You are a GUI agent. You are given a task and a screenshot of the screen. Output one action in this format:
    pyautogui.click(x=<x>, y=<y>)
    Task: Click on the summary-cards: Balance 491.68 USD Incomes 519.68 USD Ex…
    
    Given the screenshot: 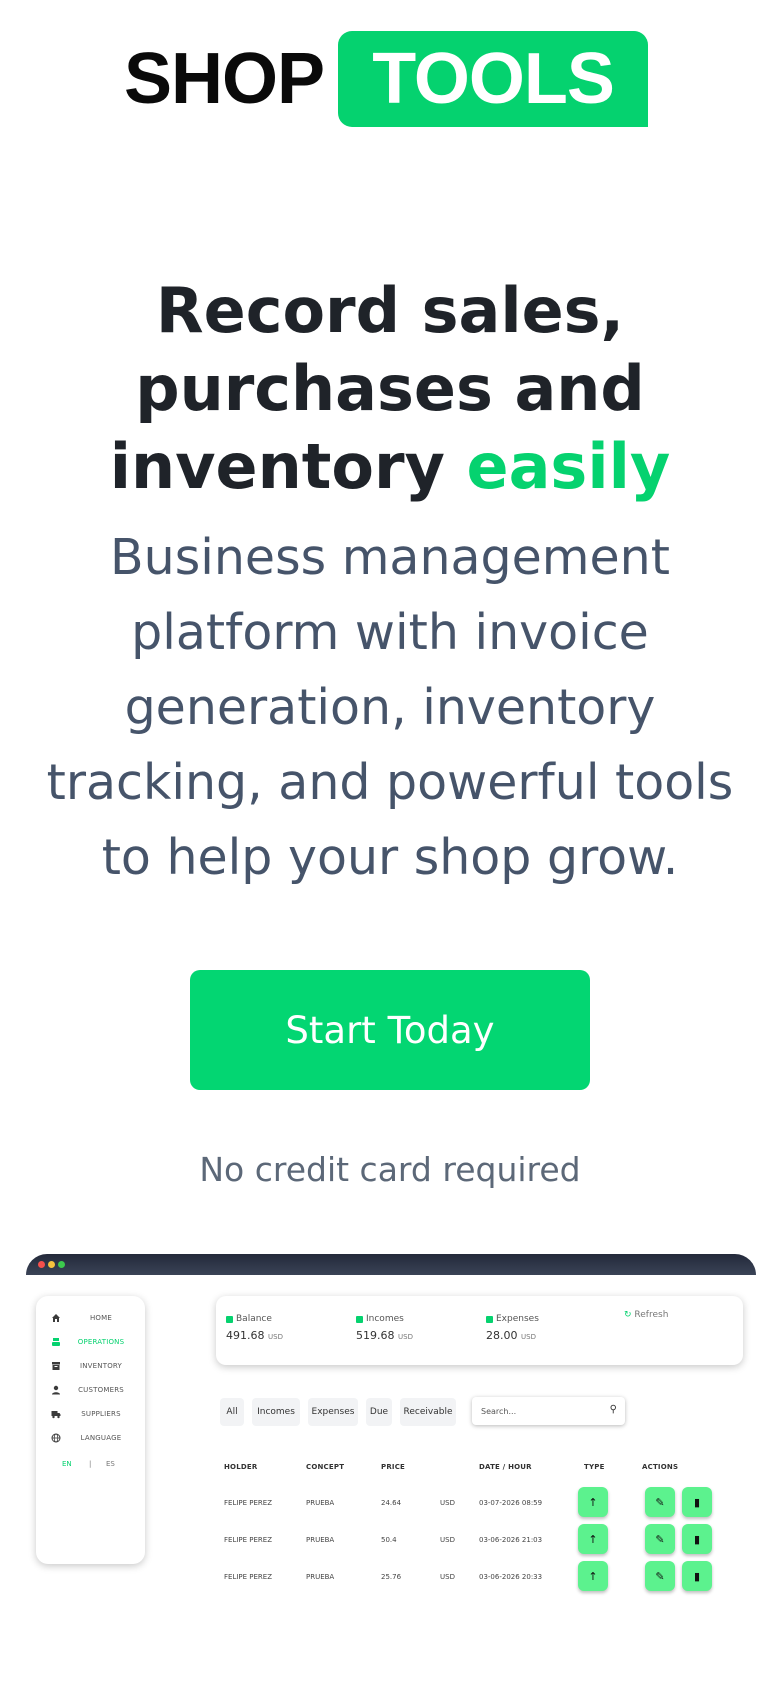 What is the action you would take?
    pyautogui.click(x=479, y=1330)
    